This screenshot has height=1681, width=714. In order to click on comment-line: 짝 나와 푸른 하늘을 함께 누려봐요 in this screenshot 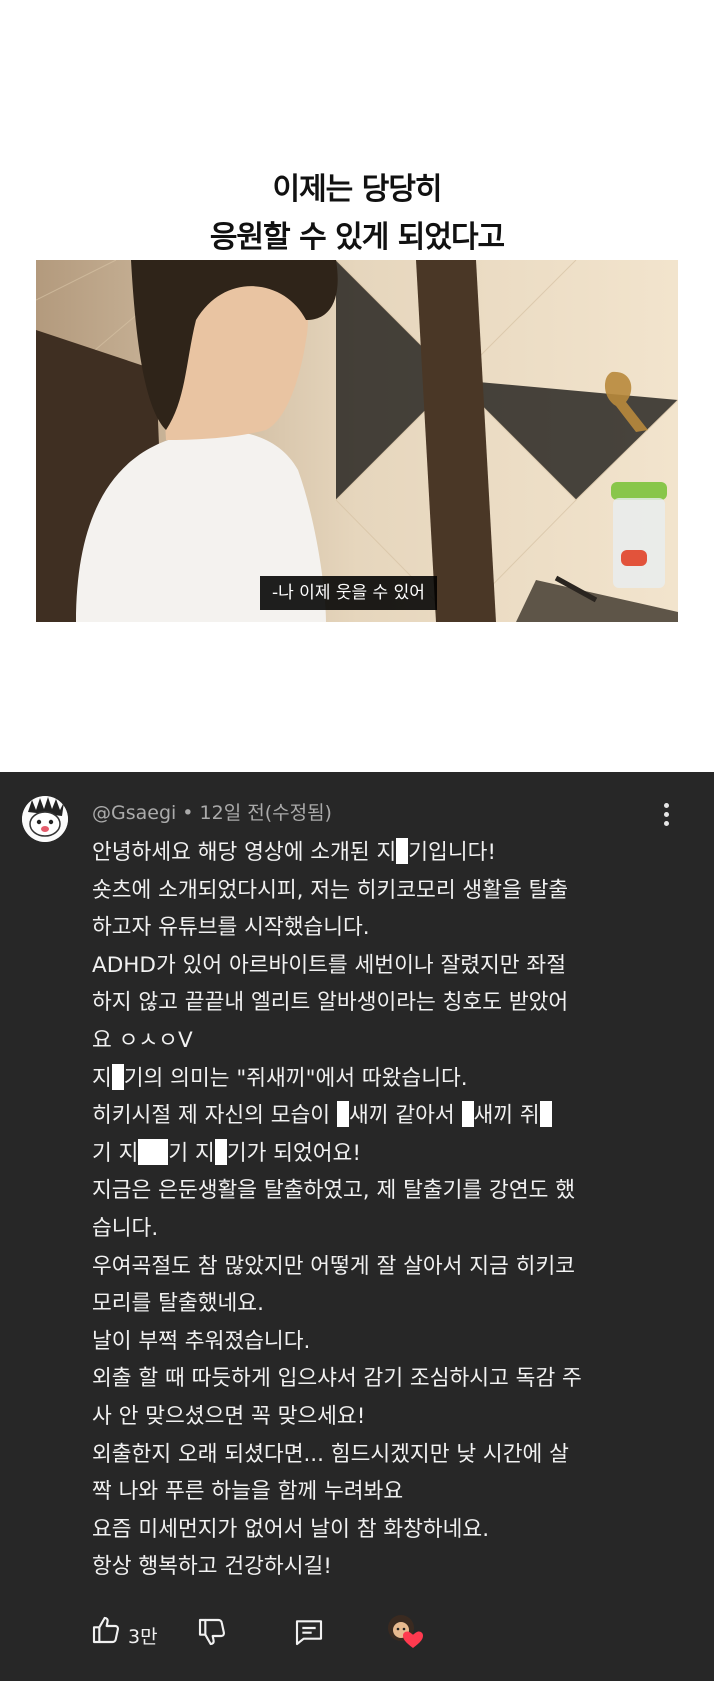, I will do `click(248, 1492)`.